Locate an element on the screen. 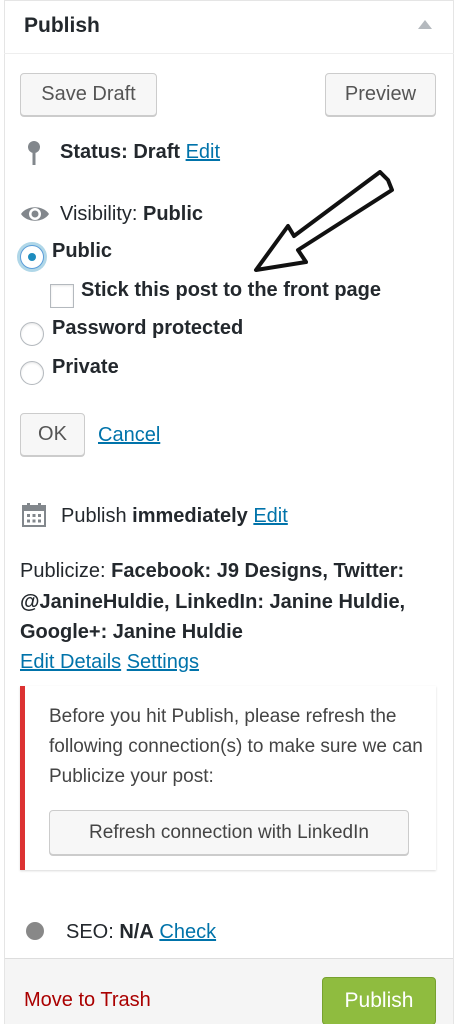 This screenshot has width=458, height=1024. schedule-value: immediately is located at coordinates (190, 516).